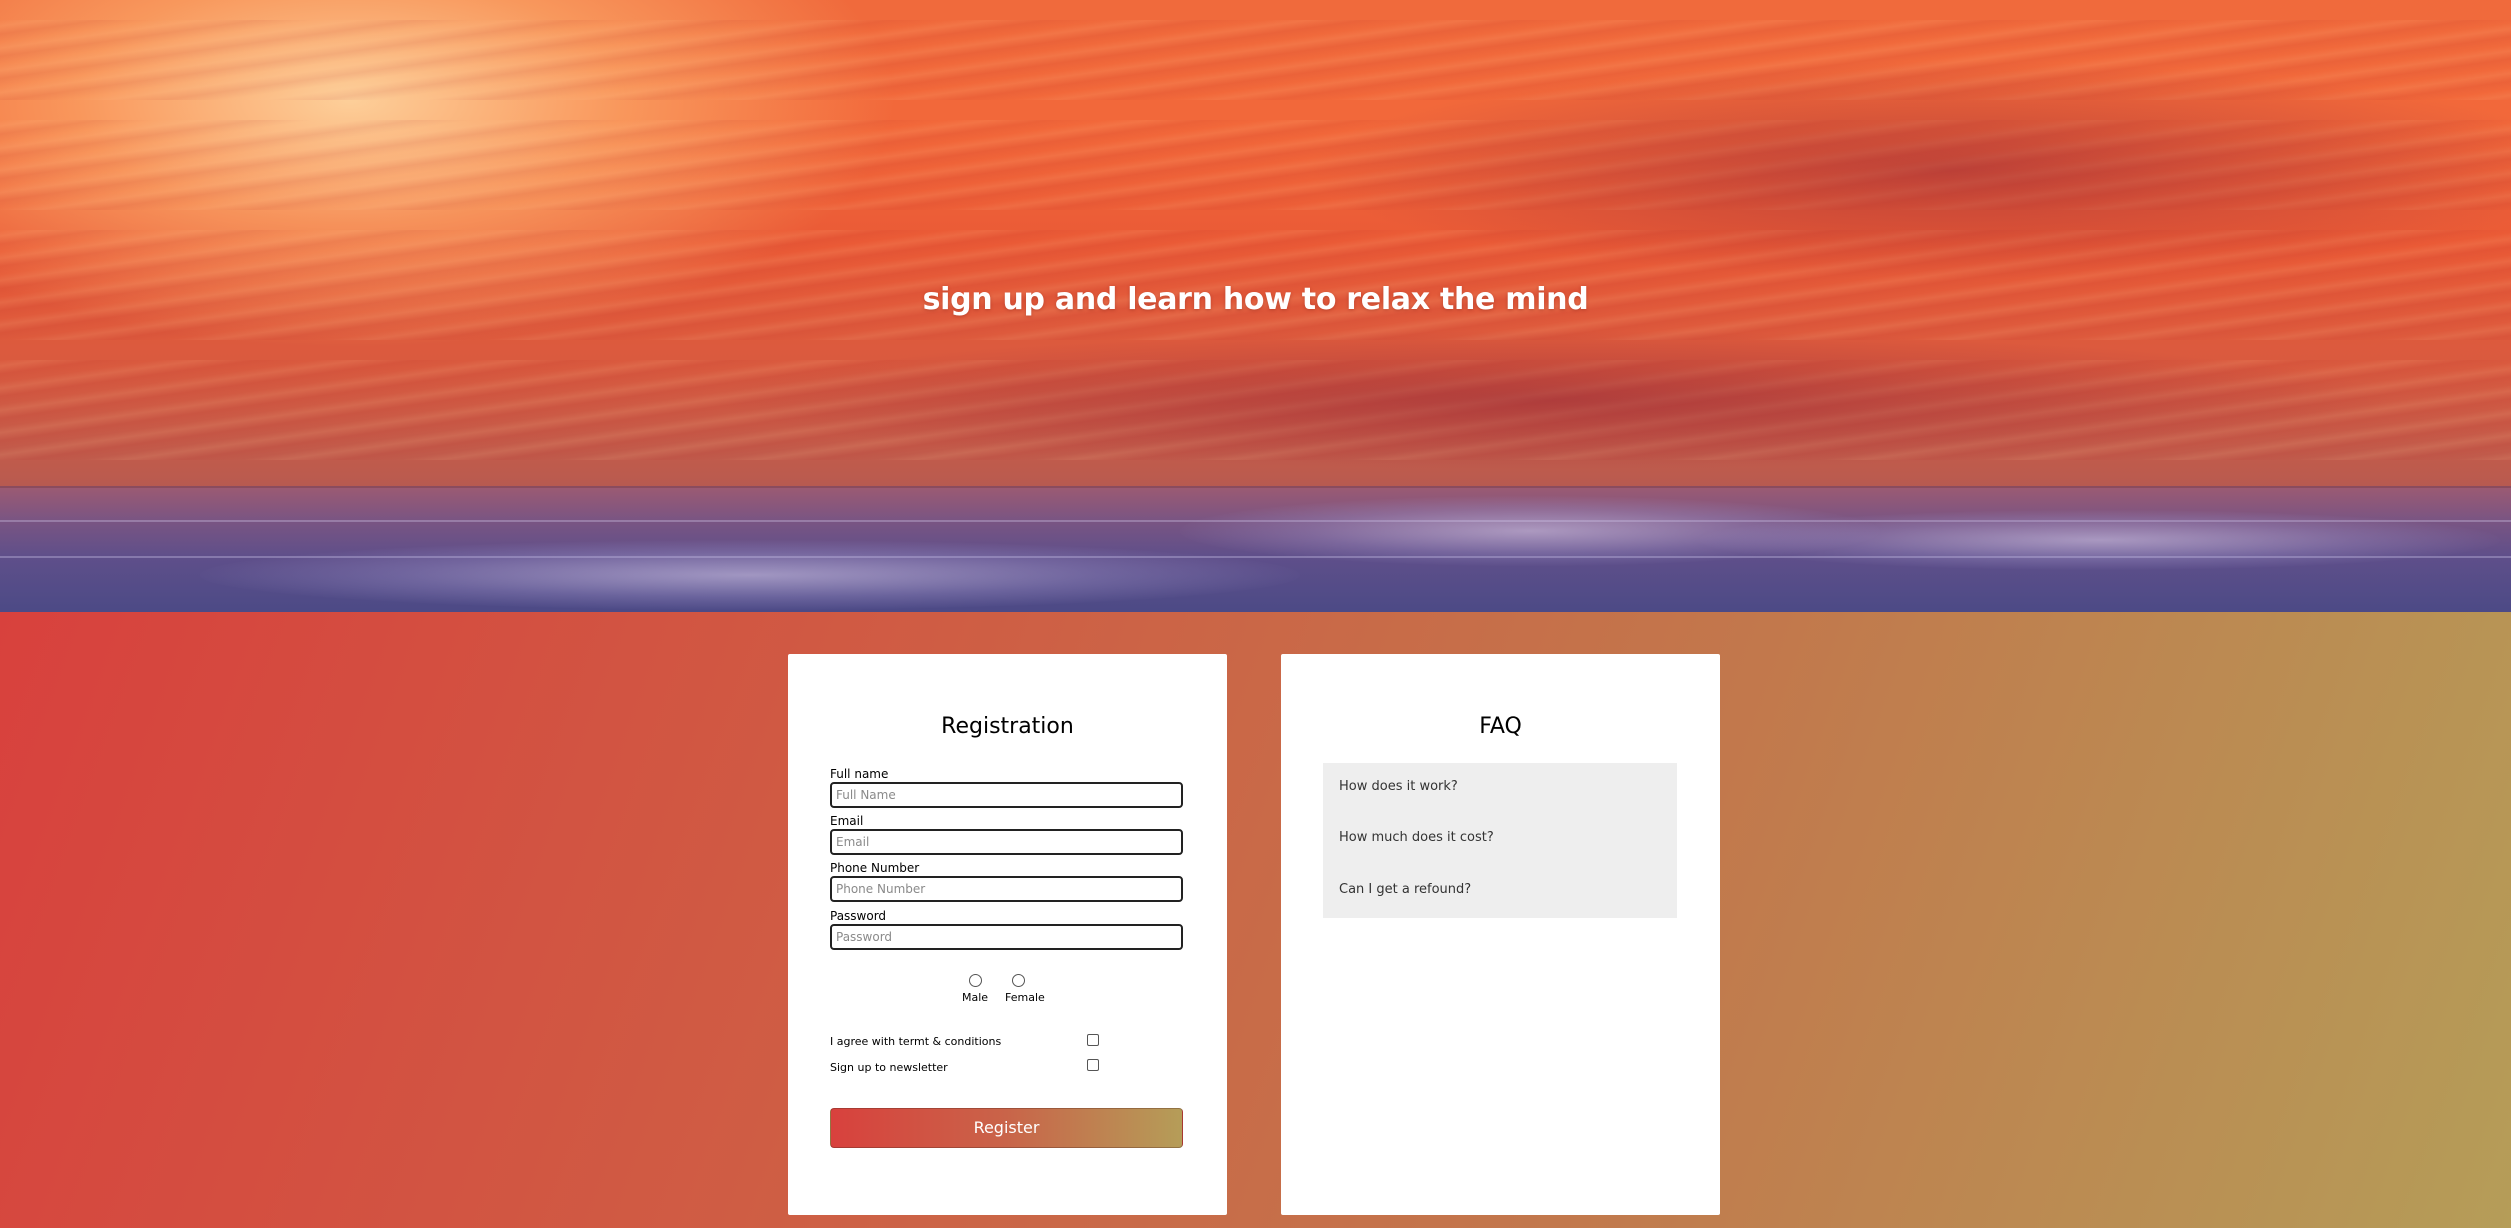 Image resolution: width=2511 pixels, height=1228 pixels. I want to click on gender-option-male: Male, so click(975, 989).